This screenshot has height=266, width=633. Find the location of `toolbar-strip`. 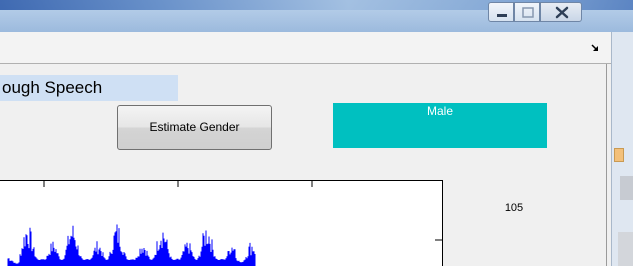

toolbar-strip is located at coordinates (305, 47).